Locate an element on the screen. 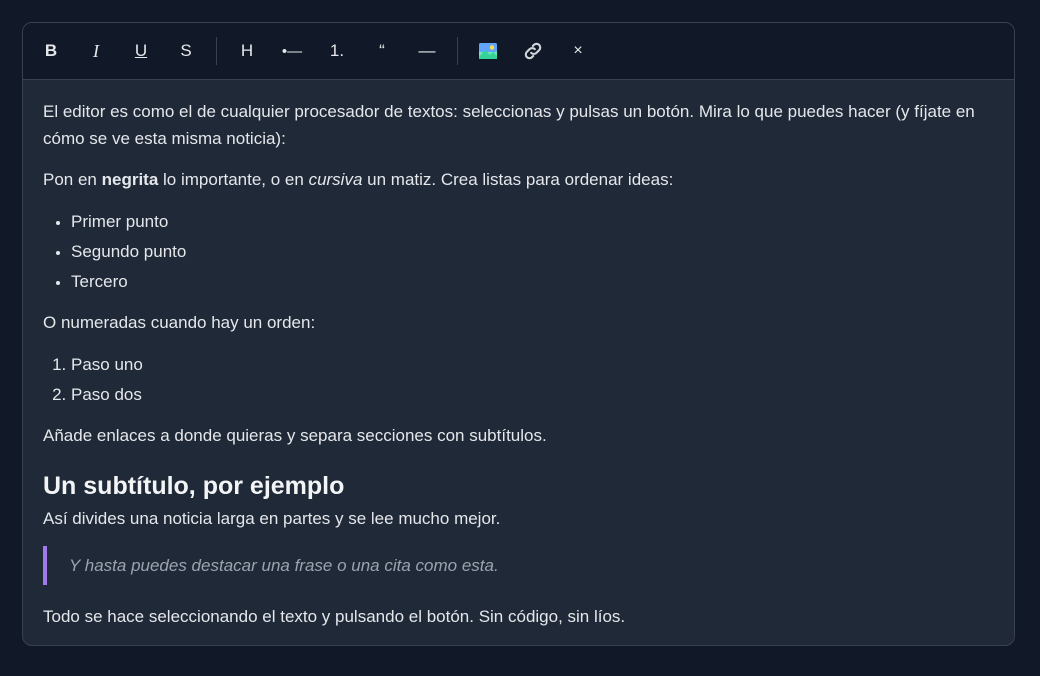  section-subtitle: Un subtítulo, por ejemplo is located at coordinates (194, 486).